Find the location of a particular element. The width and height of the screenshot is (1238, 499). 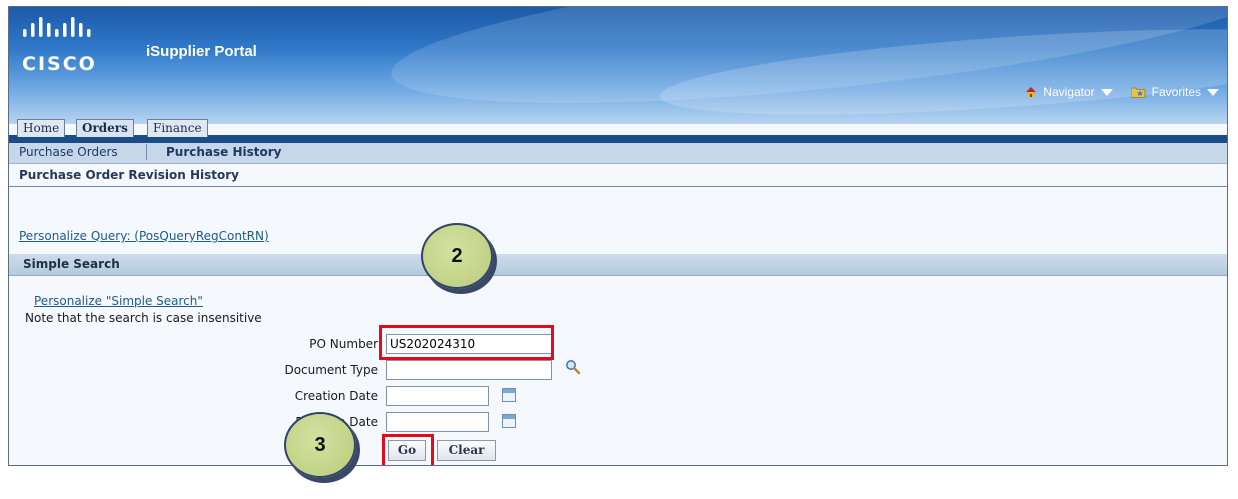

navigator-label: Navigator is located at coordinates (1069, 92).